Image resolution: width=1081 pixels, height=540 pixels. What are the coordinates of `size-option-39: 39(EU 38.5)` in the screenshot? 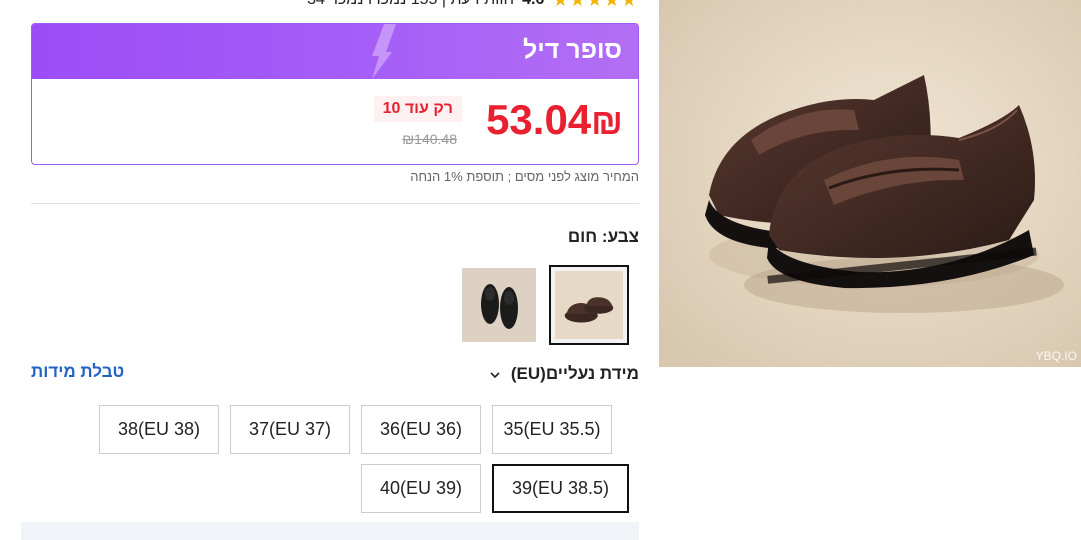 It's located at (560, 488).